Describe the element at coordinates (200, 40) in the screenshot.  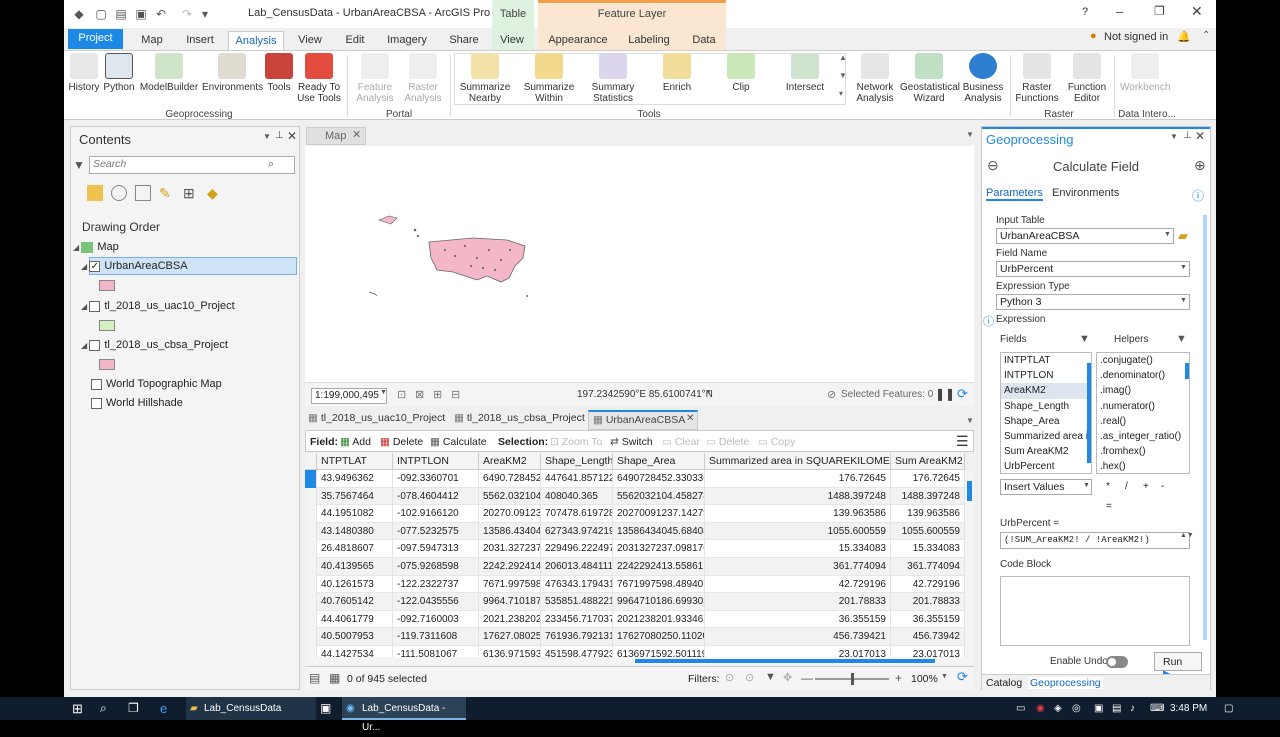
I see `tab-insert: Insert` at that location.